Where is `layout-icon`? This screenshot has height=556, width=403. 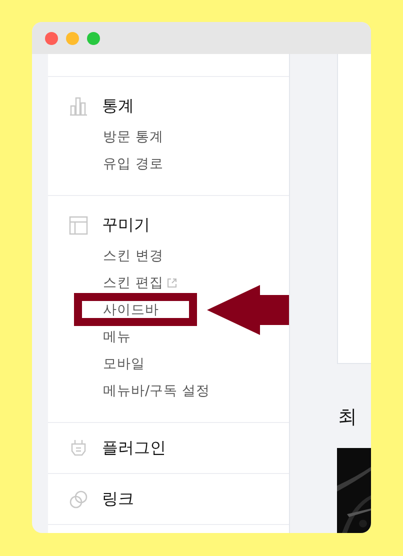 layout-icon is located at coordinates (78, 225).